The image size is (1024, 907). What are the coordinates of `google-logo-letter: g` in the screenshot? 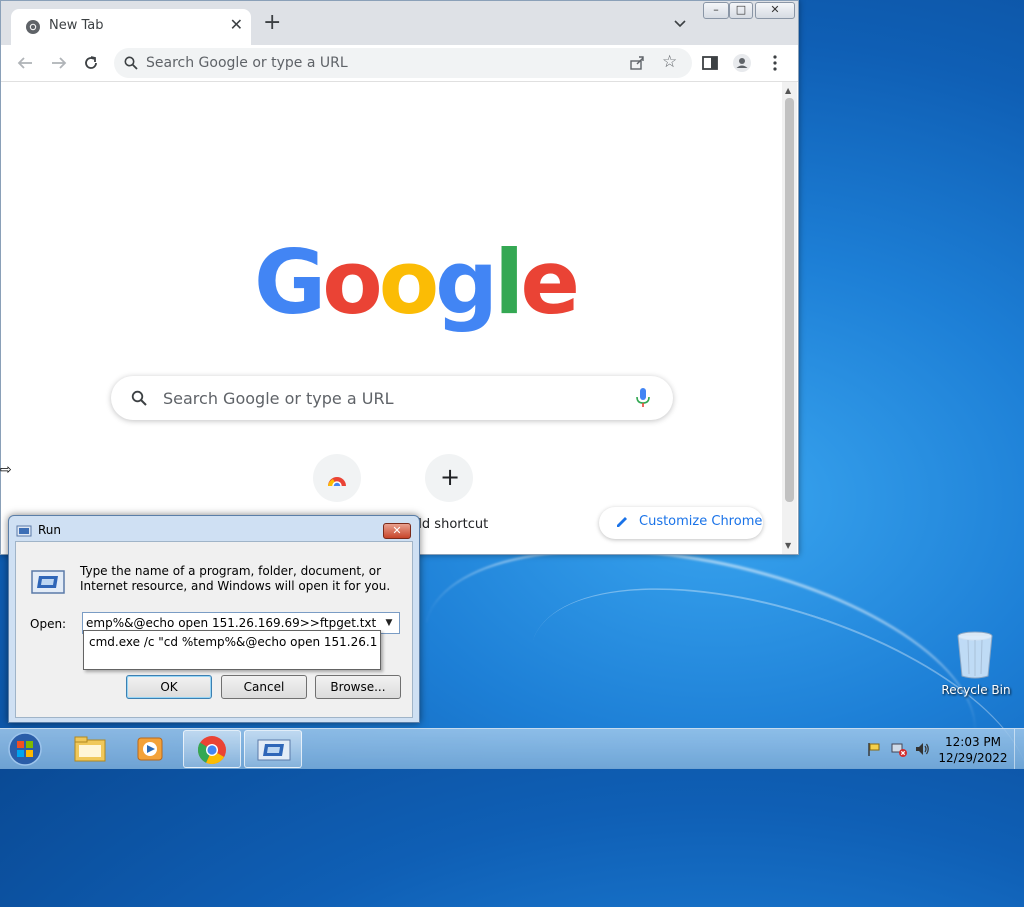 It's located at (466, 282).